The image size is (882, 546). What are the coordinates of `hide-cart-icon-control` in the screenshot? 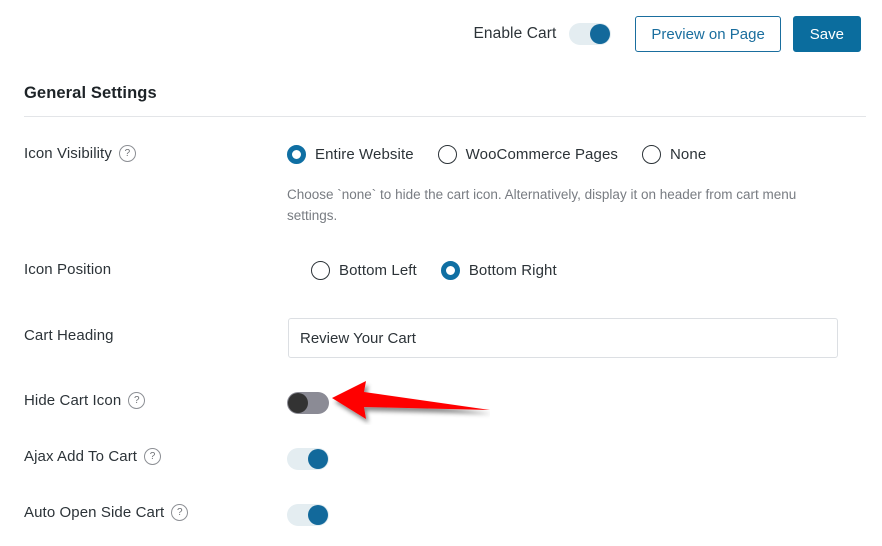 It's located at (308, 403).